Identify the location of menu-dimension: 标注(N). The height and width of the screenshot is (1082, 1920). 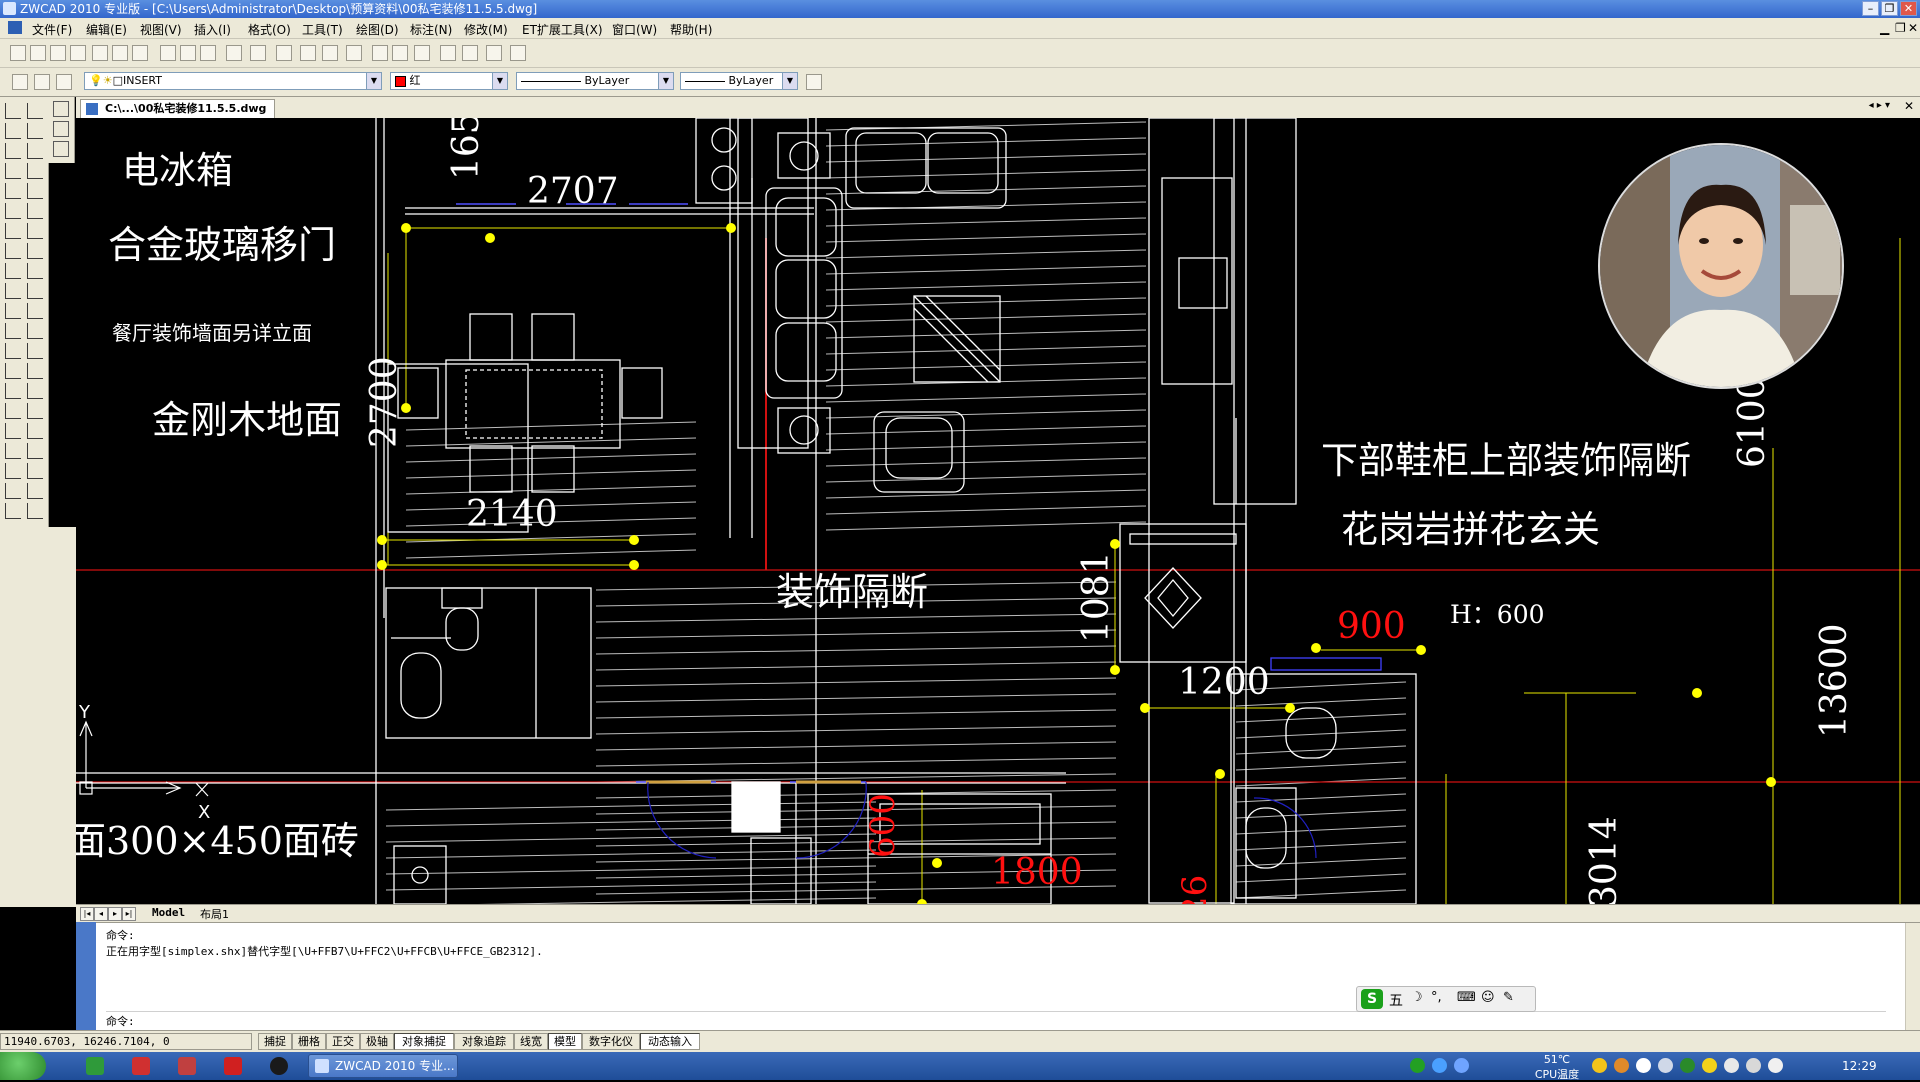
(431, 29).